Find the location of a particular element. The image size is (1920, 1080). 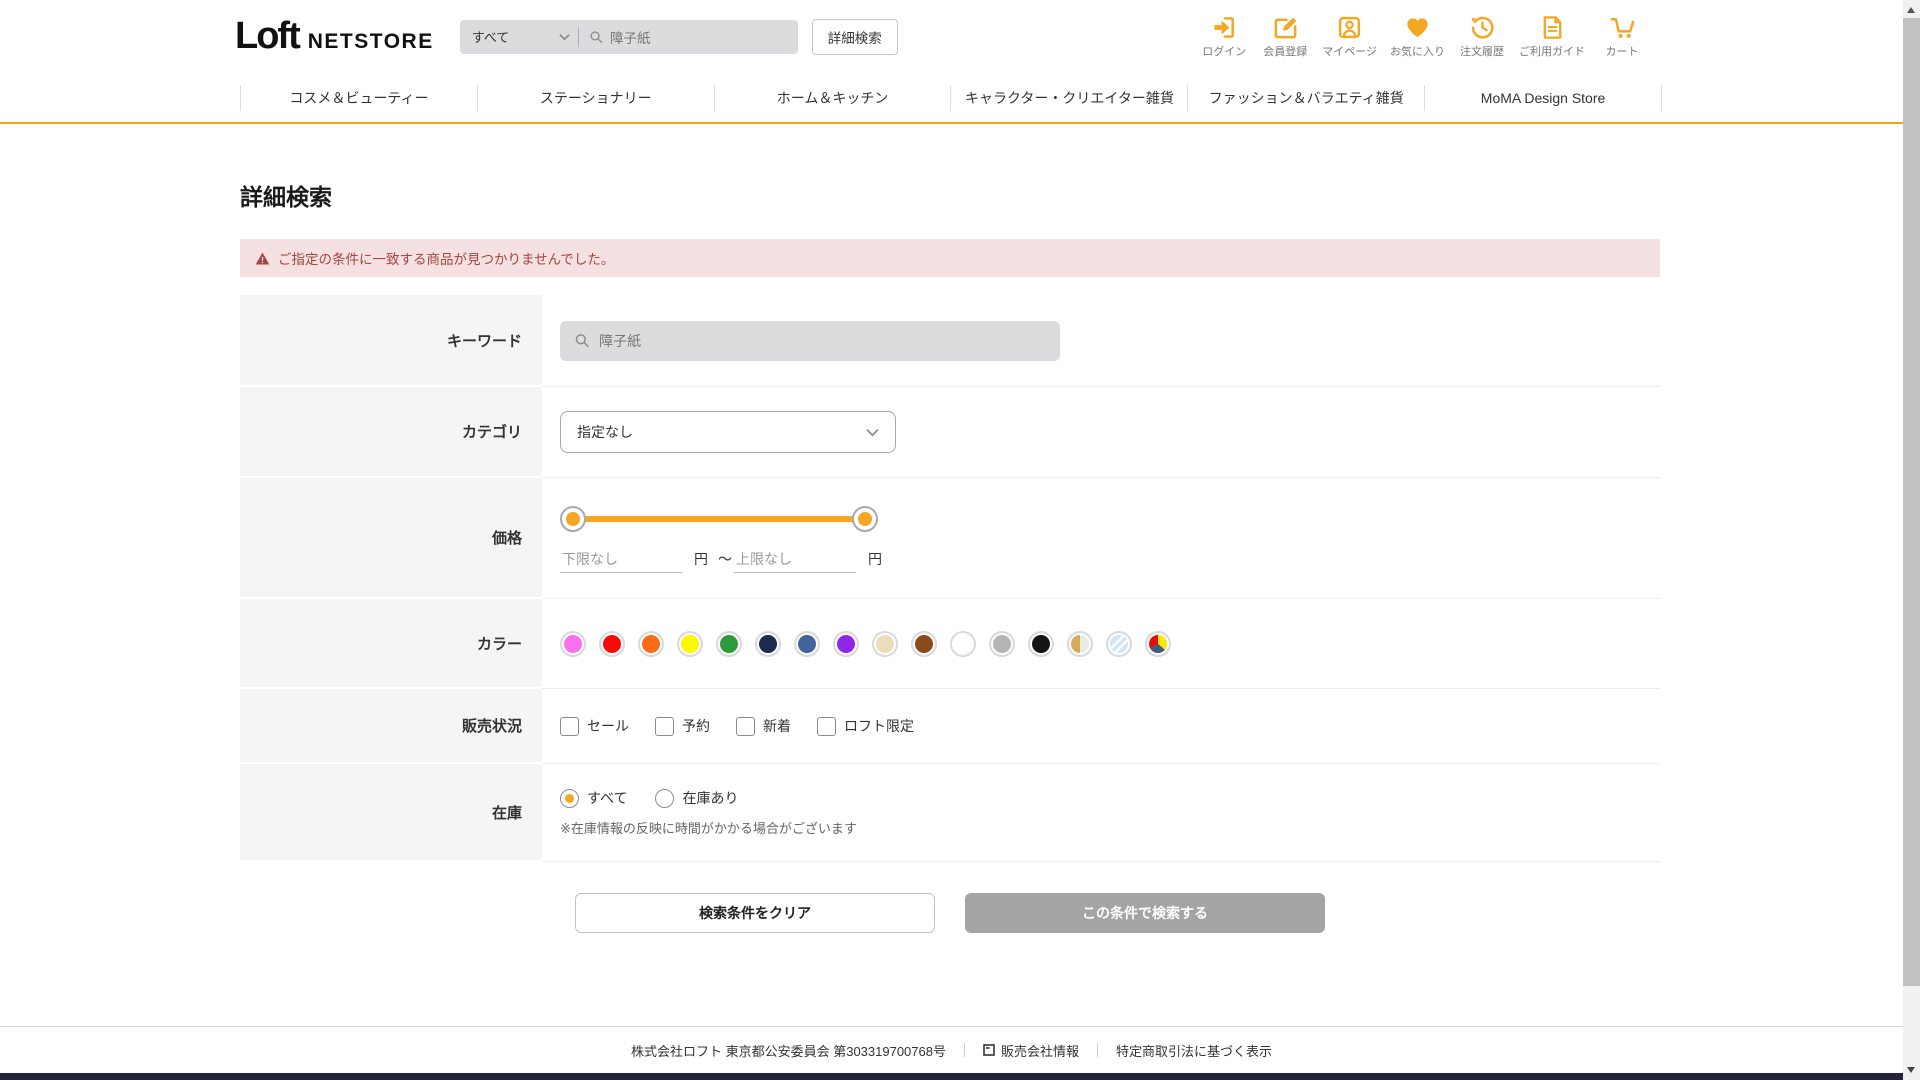

cart-icon is located at coordinates (1622, 28).